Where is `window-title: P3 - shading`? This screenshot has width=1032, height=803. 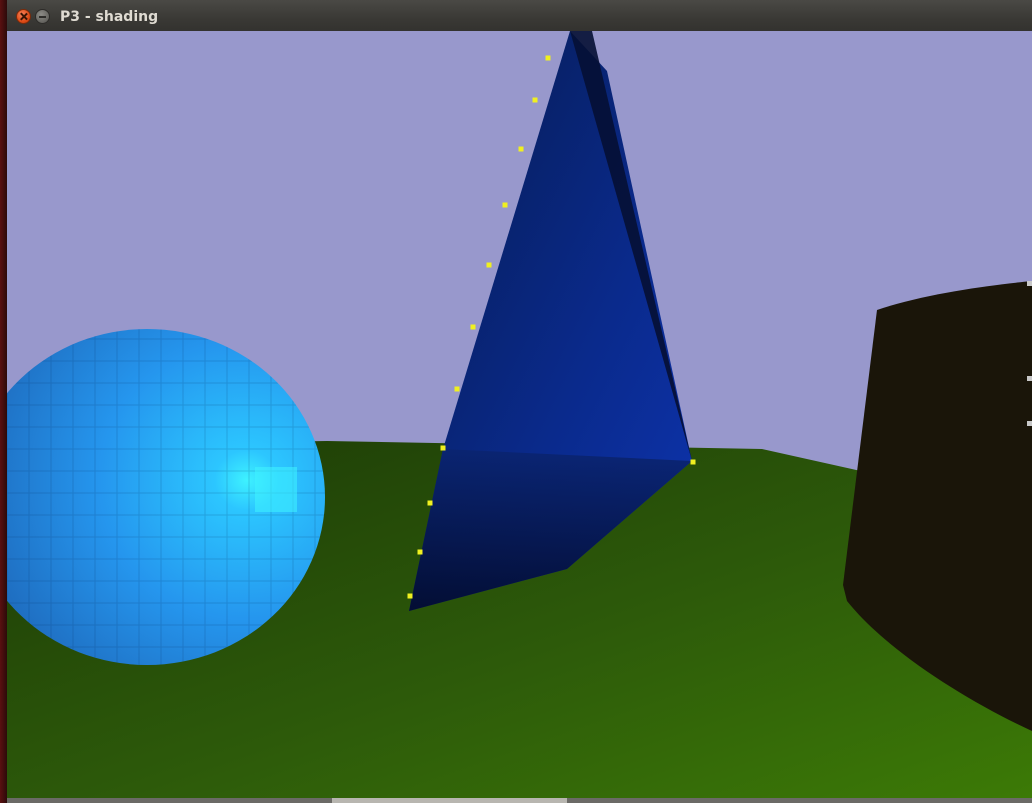
window-title: P3 - shading is located at coordinates (109, 17).